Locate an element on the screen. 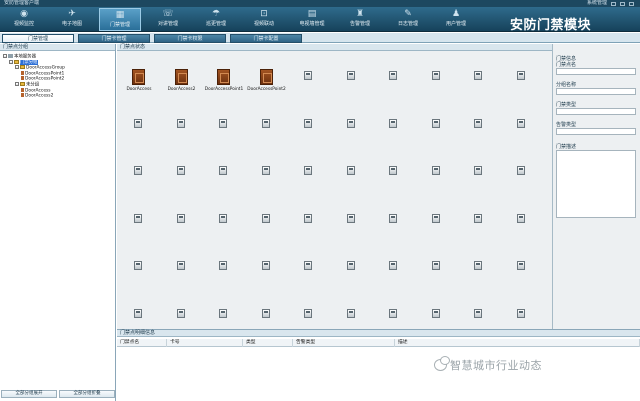 Image resolution: width=640 pixels, height=401 pixels. door-point: DoorAccess is located at coordinates (139, 82).